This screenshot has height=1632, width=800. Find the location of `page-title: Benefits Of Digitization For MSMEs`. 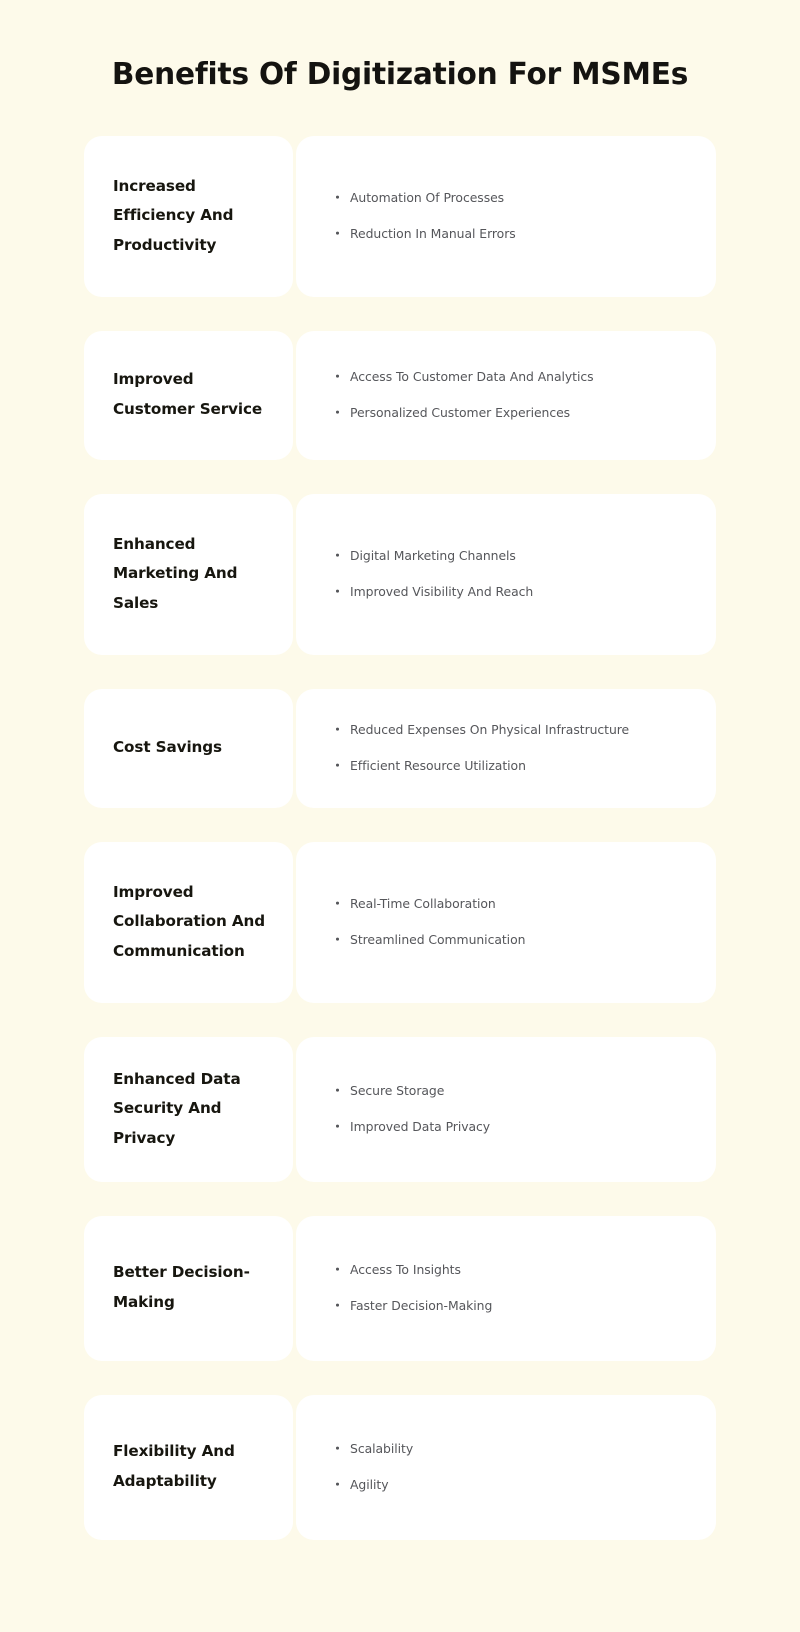

page-title: Benefits Of Digitization For MSMEs is located at coordinates (400, 74).